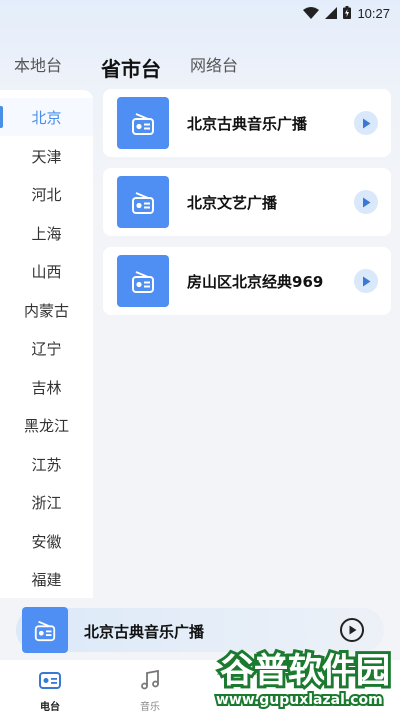 This screenshot has height=712, width=400. I want to click on station-card: 北京古典音乐广播, so click(247, 123).